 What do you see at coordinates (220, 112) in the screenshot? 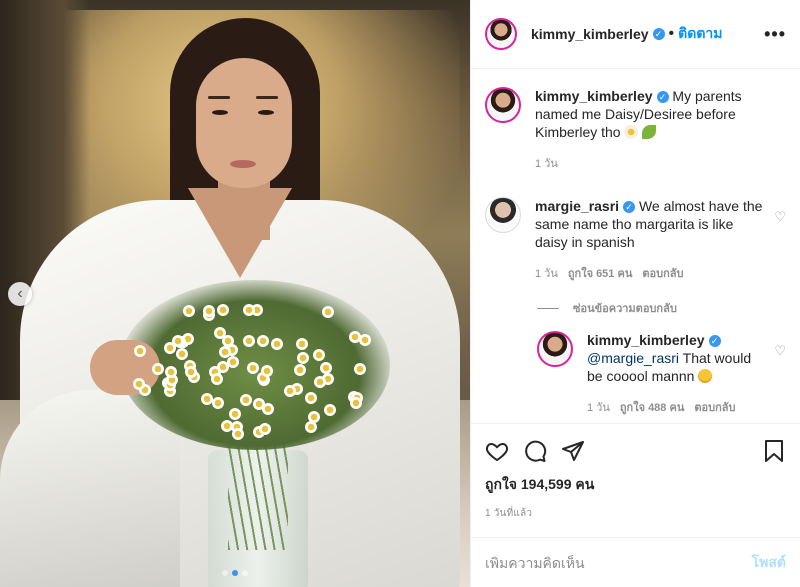
I see `left-eye` at bounding box center [220, 112].